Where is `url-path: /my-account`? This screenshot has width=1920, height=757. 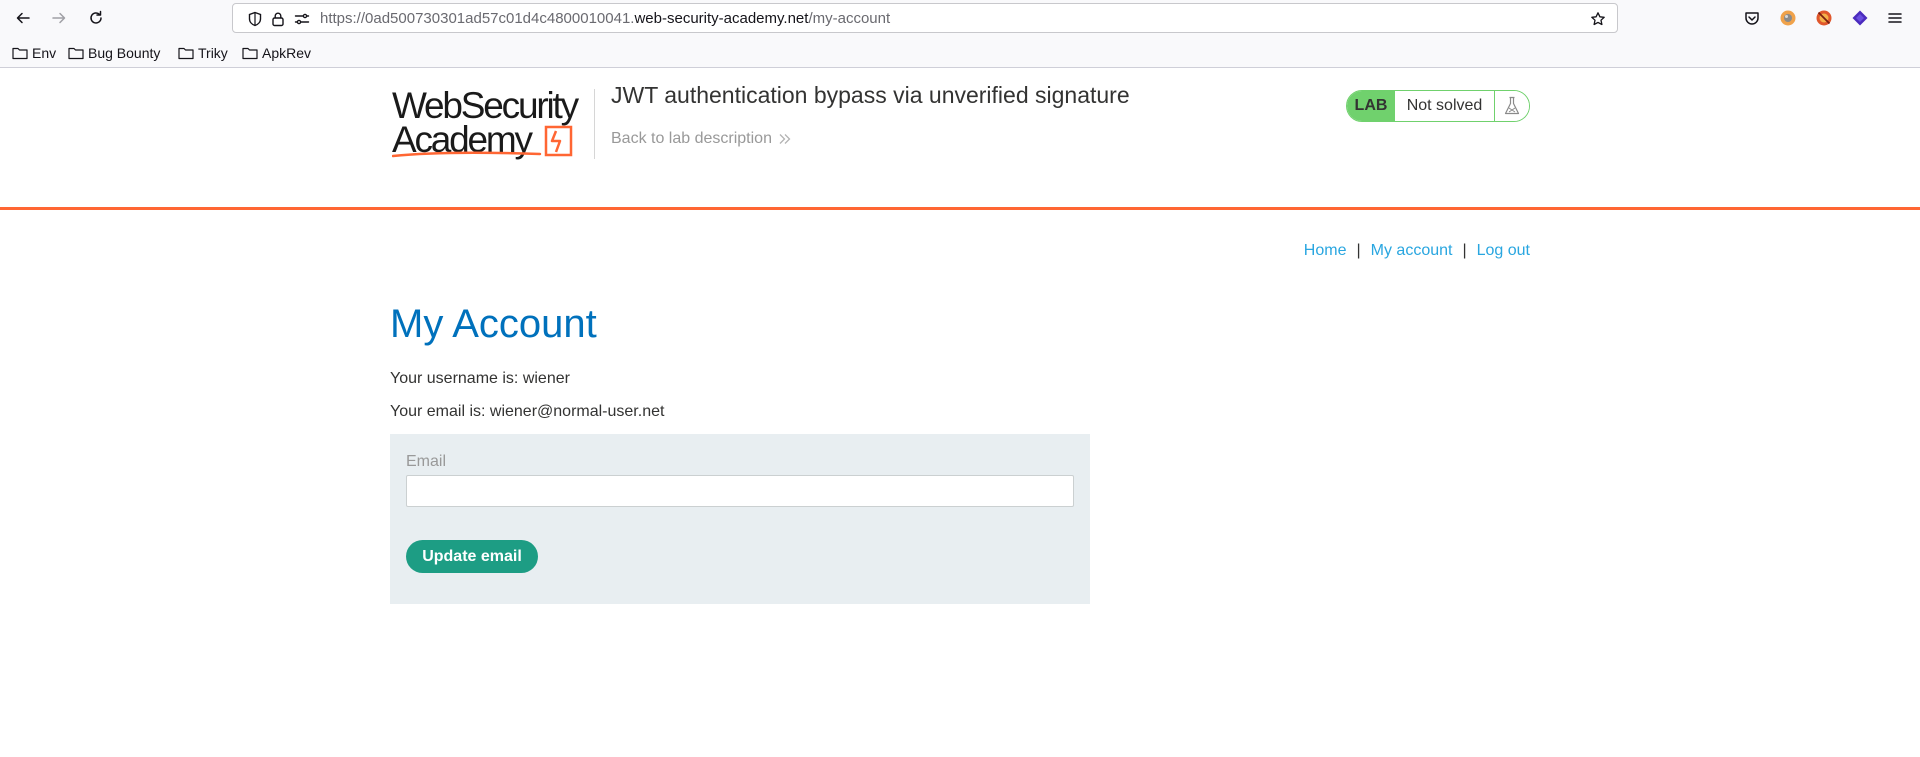
url-path: /my-account is located at coordinates (849, 18).